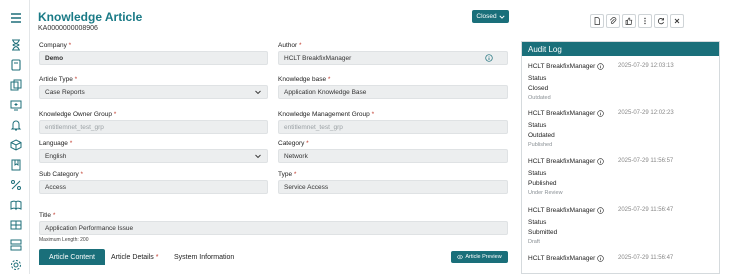 This screenshot has height=274, width=734. I want to click on knowledge-base-label: Knowledge base *, so click(304, 79).